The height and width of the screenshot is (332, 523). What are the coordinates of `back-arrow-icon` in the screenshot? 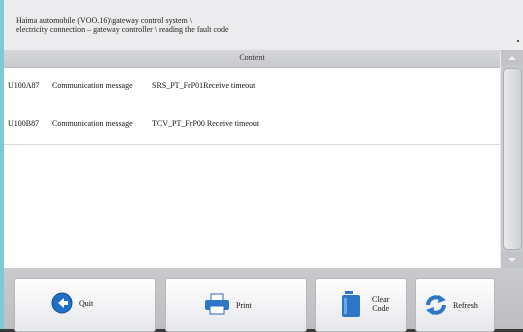 It's located at (62, 303).